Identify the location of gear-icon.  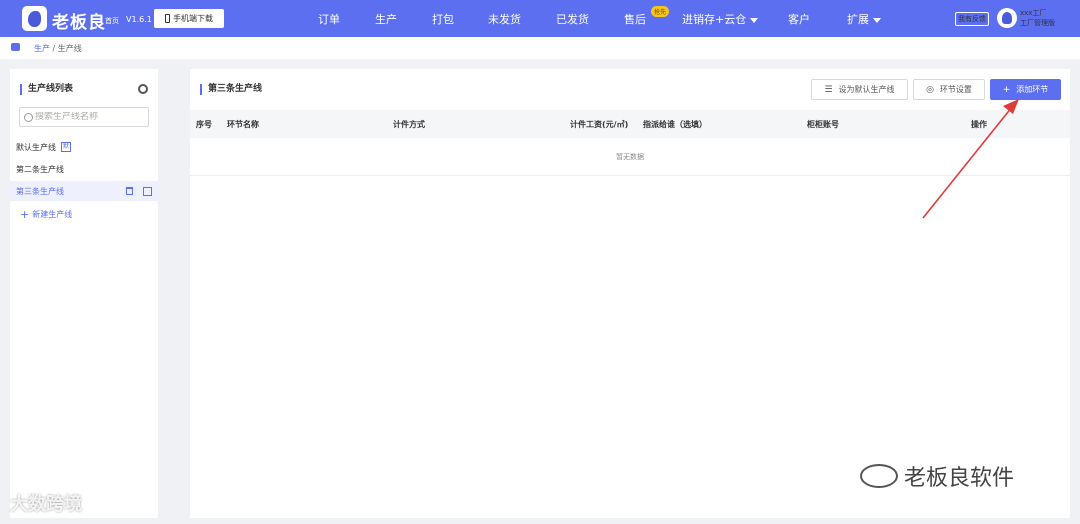
(143, 89).